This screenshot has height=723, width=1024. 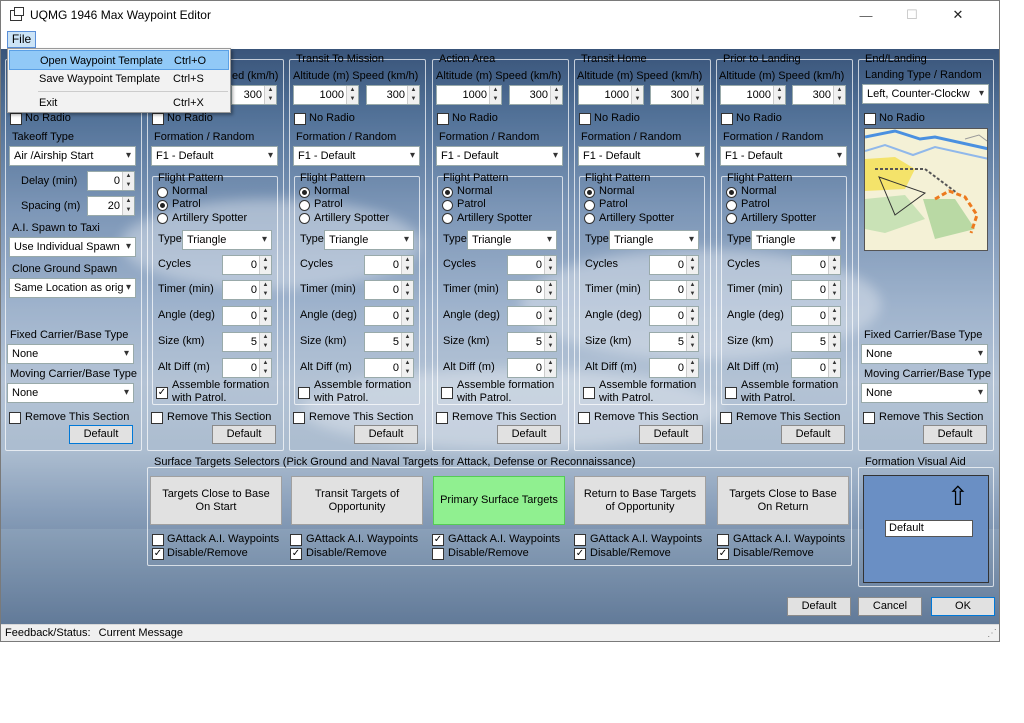 I want to click on delay-spinner: 0 ▲ ▼, so click(x=111, y=181).